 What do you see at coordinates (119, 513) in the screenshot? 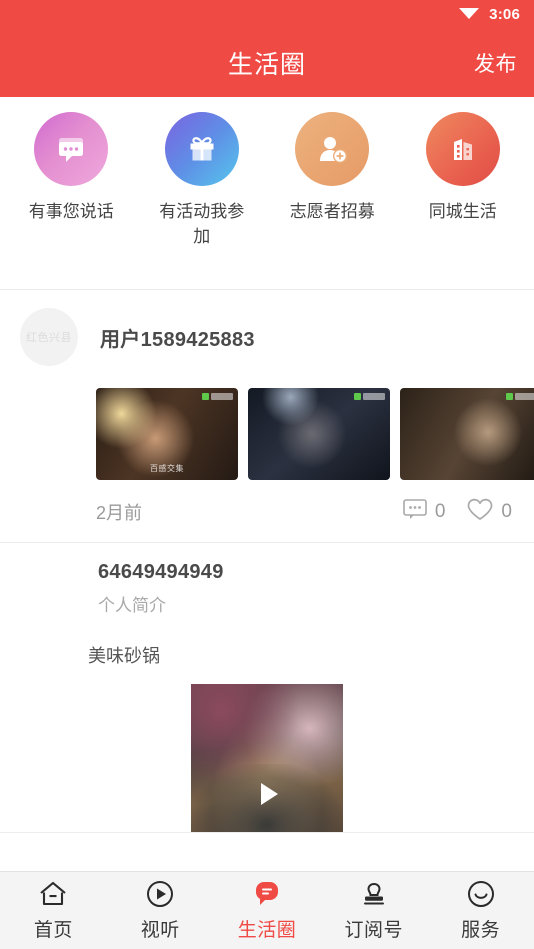
I see `post-timestamp: 2月前` at bounding box center [119, 513].